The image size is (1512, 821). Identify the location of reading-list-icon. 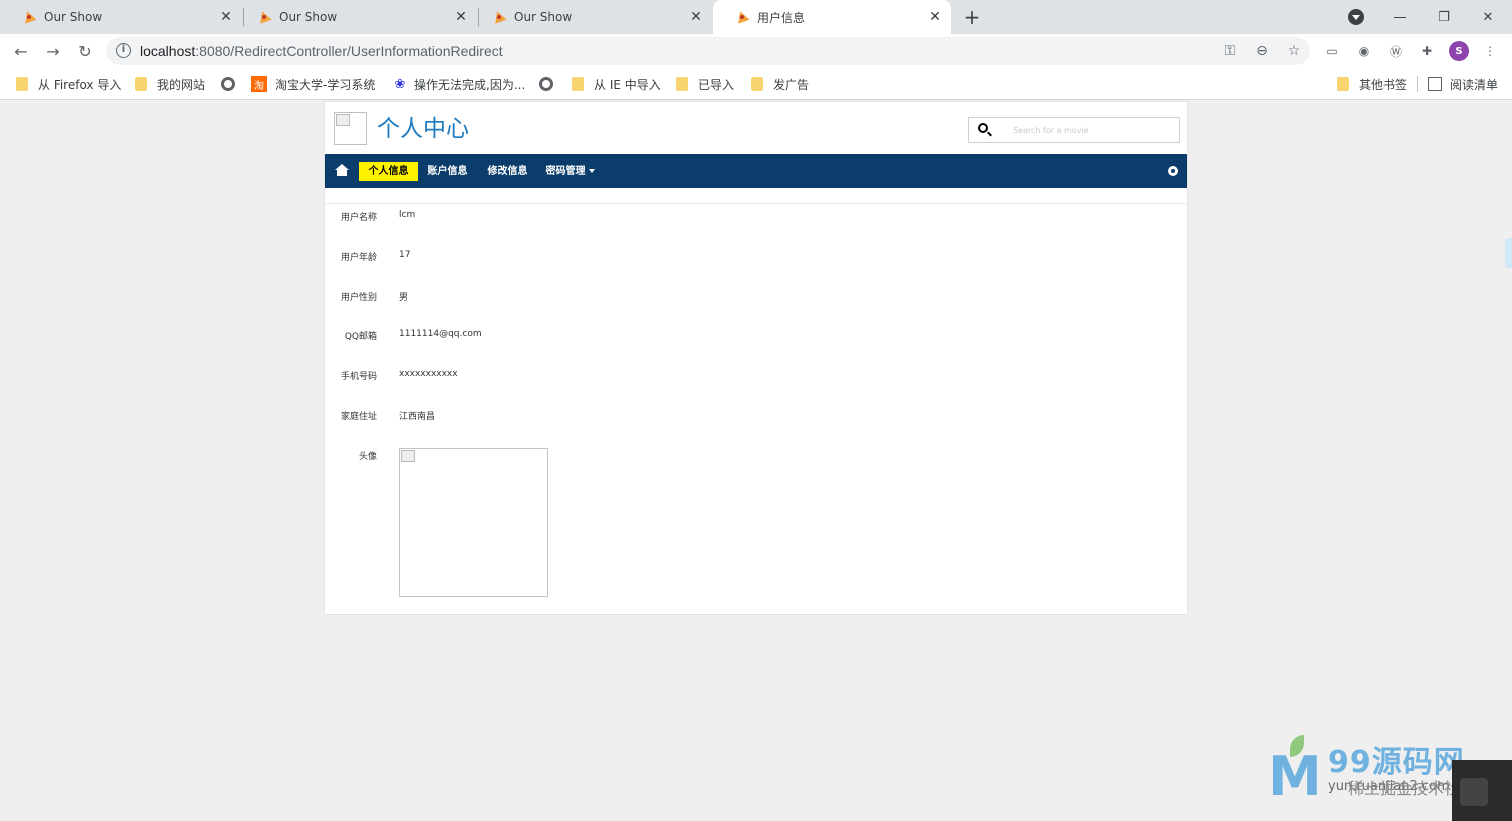
(1435, 84).